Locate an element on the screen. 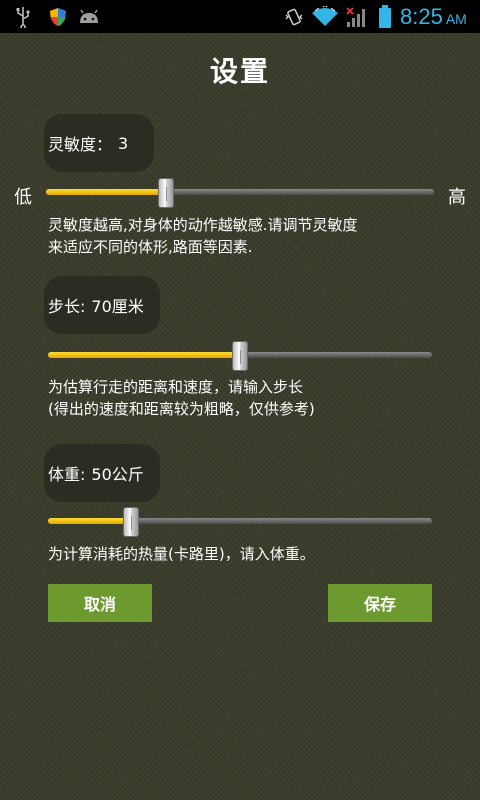  sensitivity-label: 灵敏度： is located at coordinates (80, 144).